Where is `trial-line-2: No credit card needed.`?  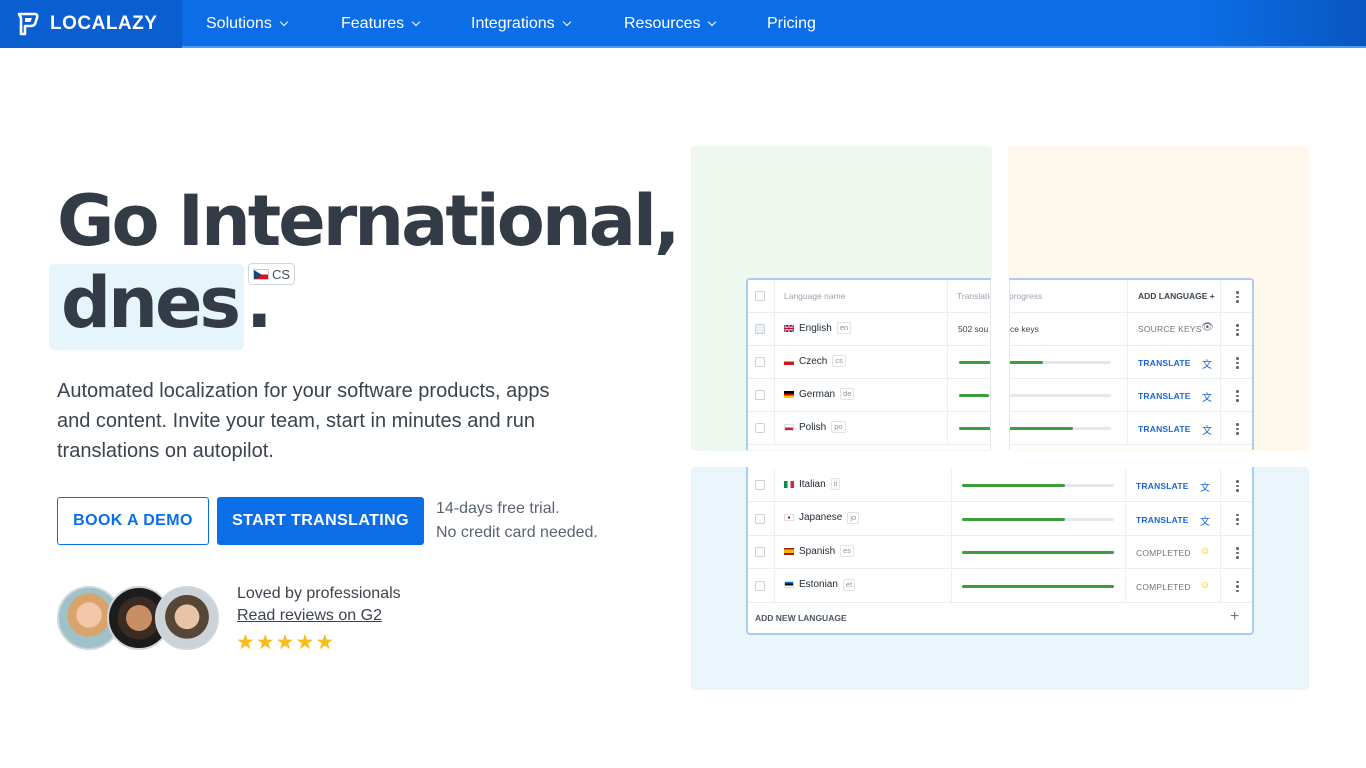 trial-line-2: No credit card needed. is located at coordinates (517, 532).